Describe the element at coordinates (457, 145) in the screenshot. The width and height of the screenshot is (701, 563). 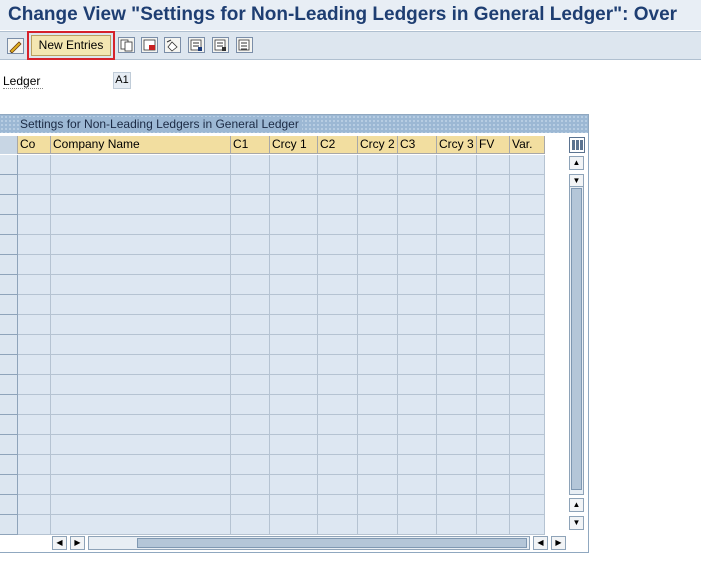
I see `column-header-crcy3: Crcy 3` at that location.